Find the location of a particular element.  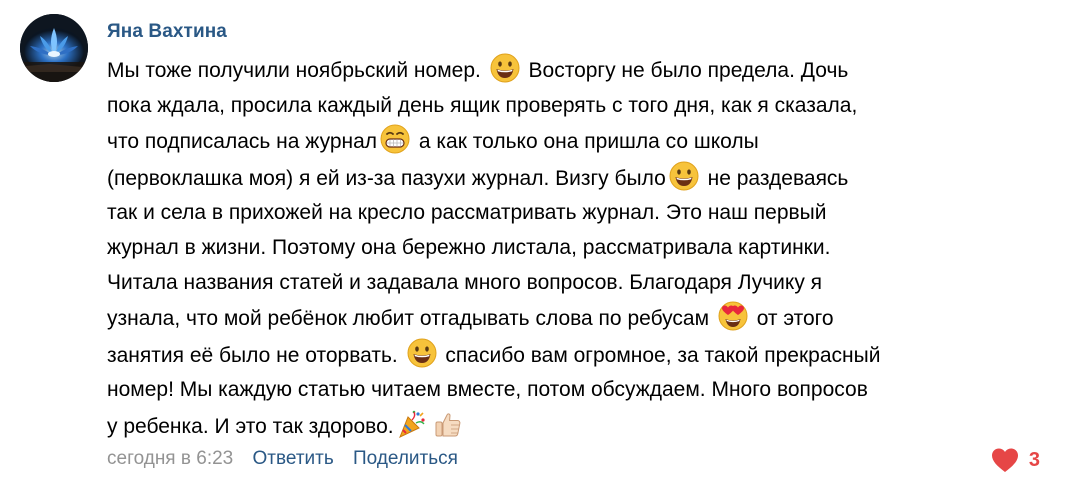

thumbs-up-emoji is located at coordinates (448, 424).